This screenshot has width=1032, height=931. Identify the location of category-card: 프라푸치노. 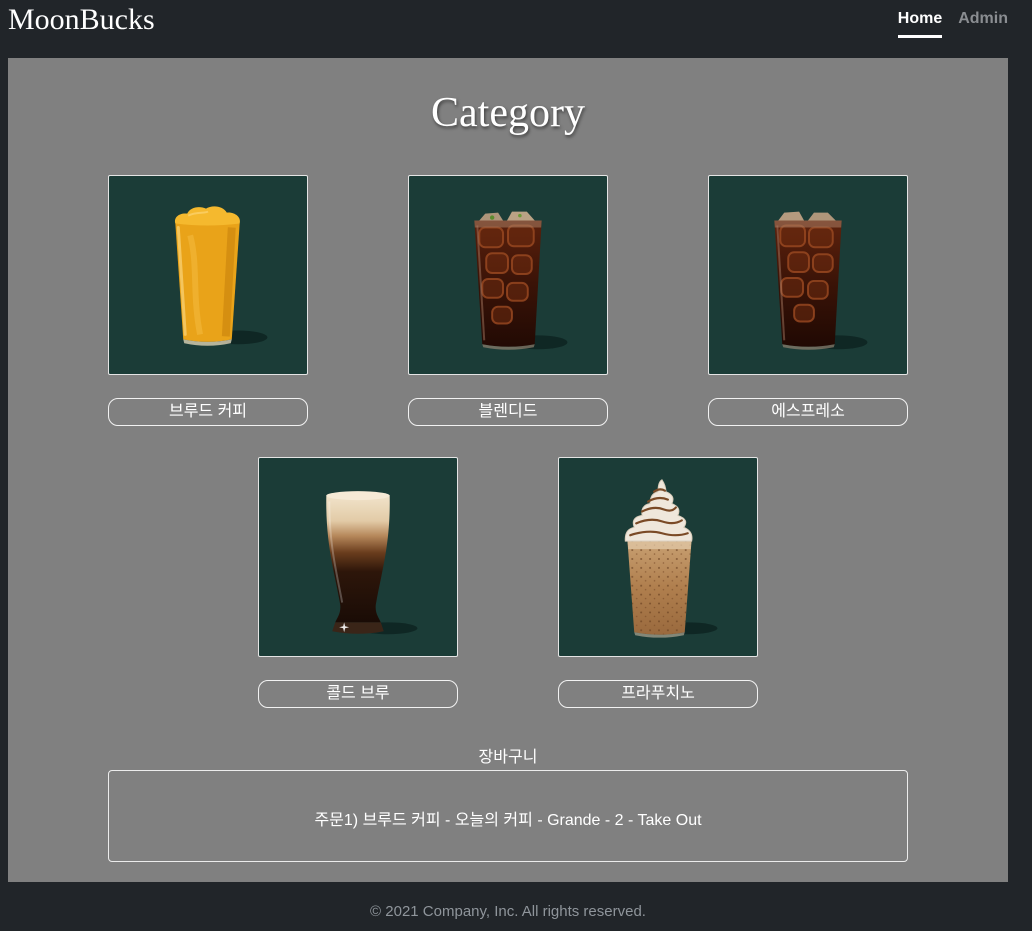
(658, 582).